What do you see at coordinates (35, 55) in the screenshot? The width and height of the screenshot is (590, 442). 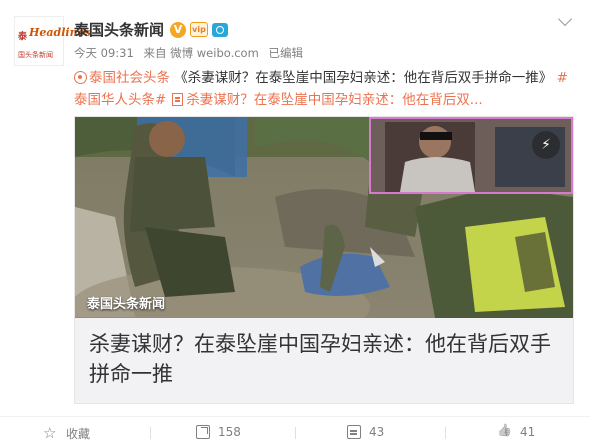 I see `avatar-logo-sub: 国头条新闻` at bounding box center [35, 55].